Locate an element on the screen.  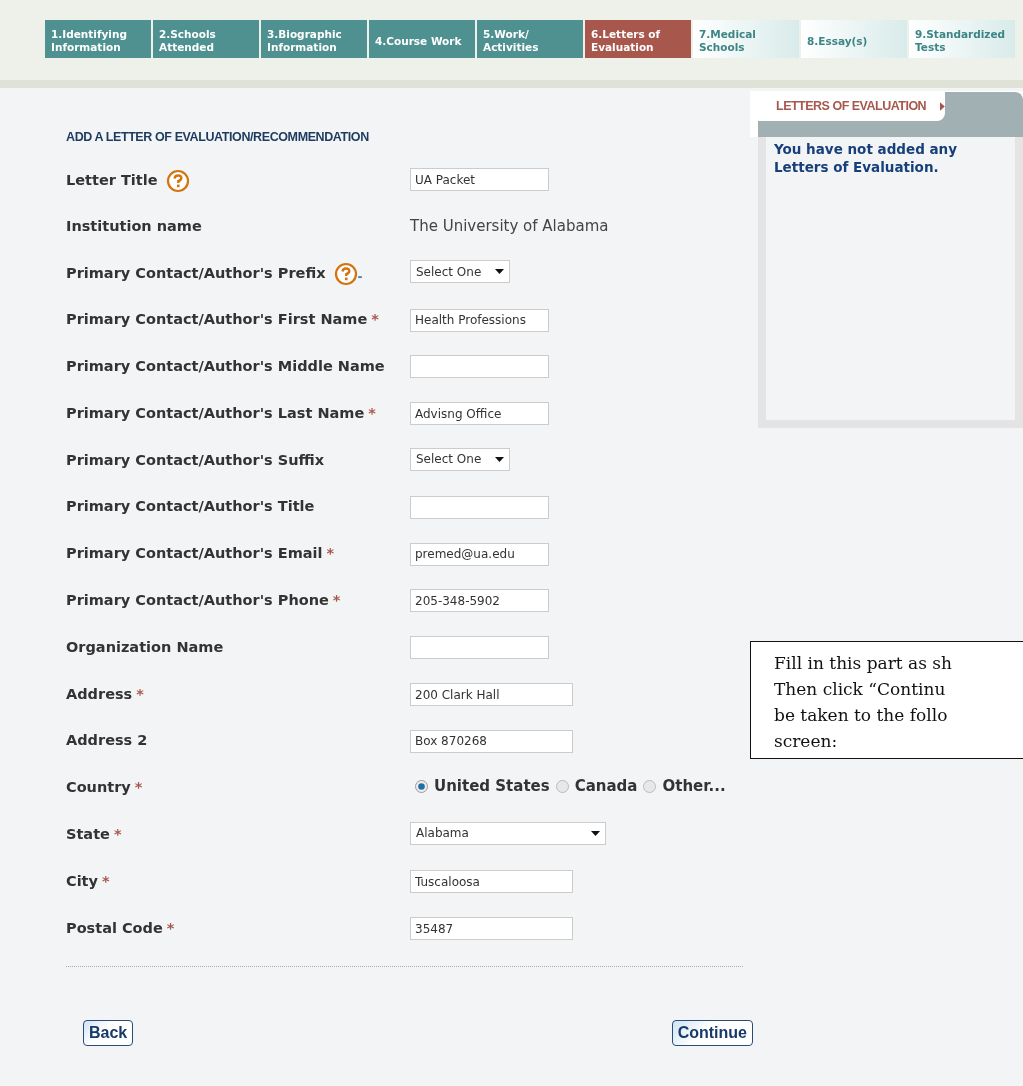
field-label: Country is located at coordinates (98, 788).